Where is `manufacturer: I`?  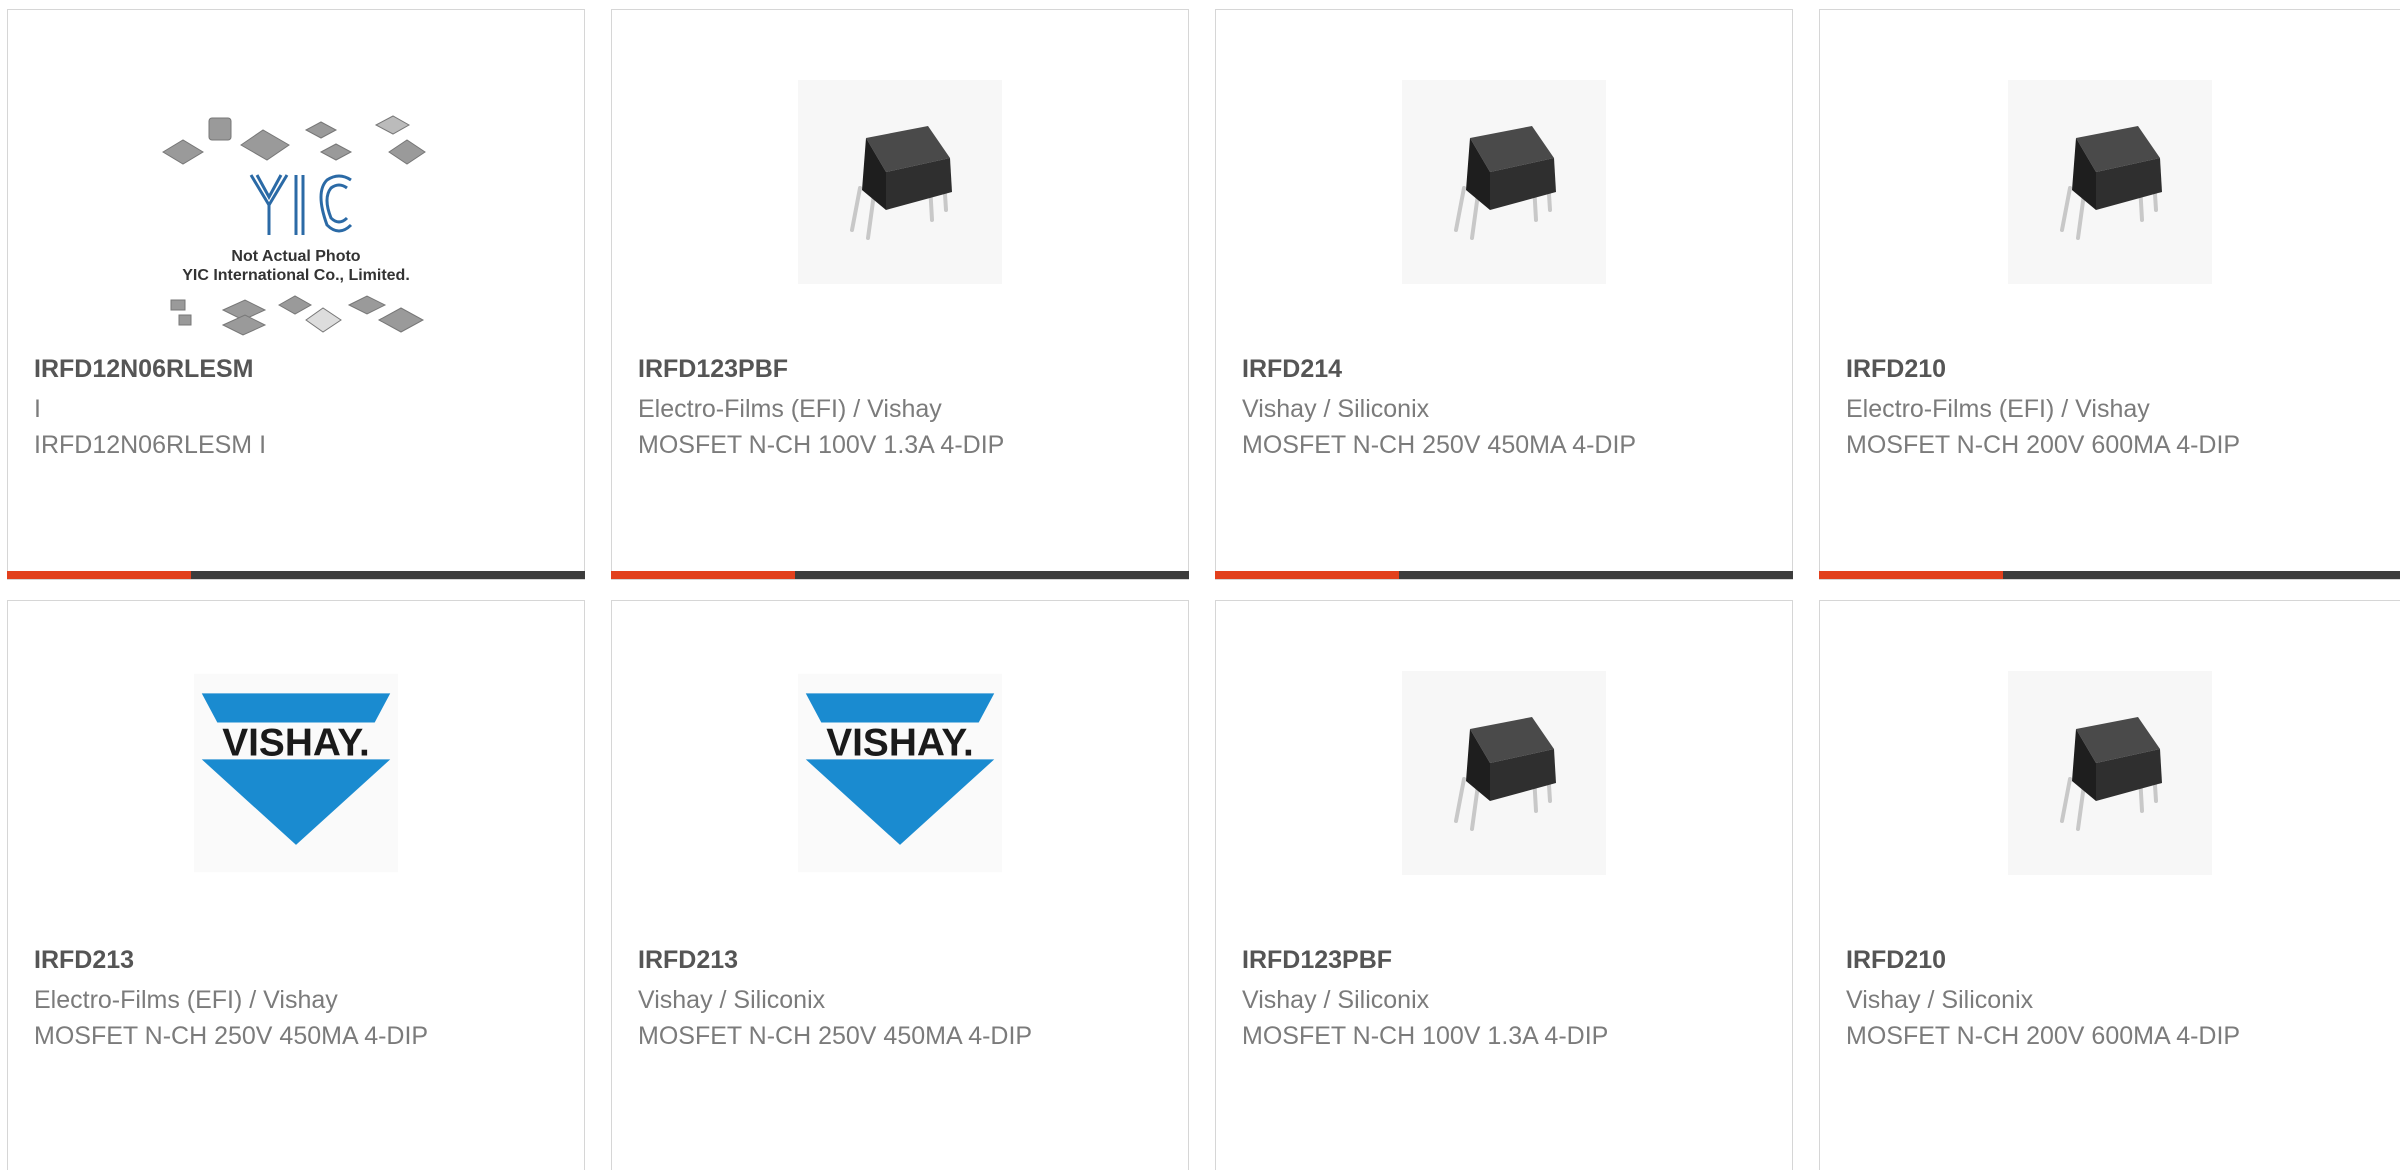
manufacturer: I is located at coordinates (37, 409).